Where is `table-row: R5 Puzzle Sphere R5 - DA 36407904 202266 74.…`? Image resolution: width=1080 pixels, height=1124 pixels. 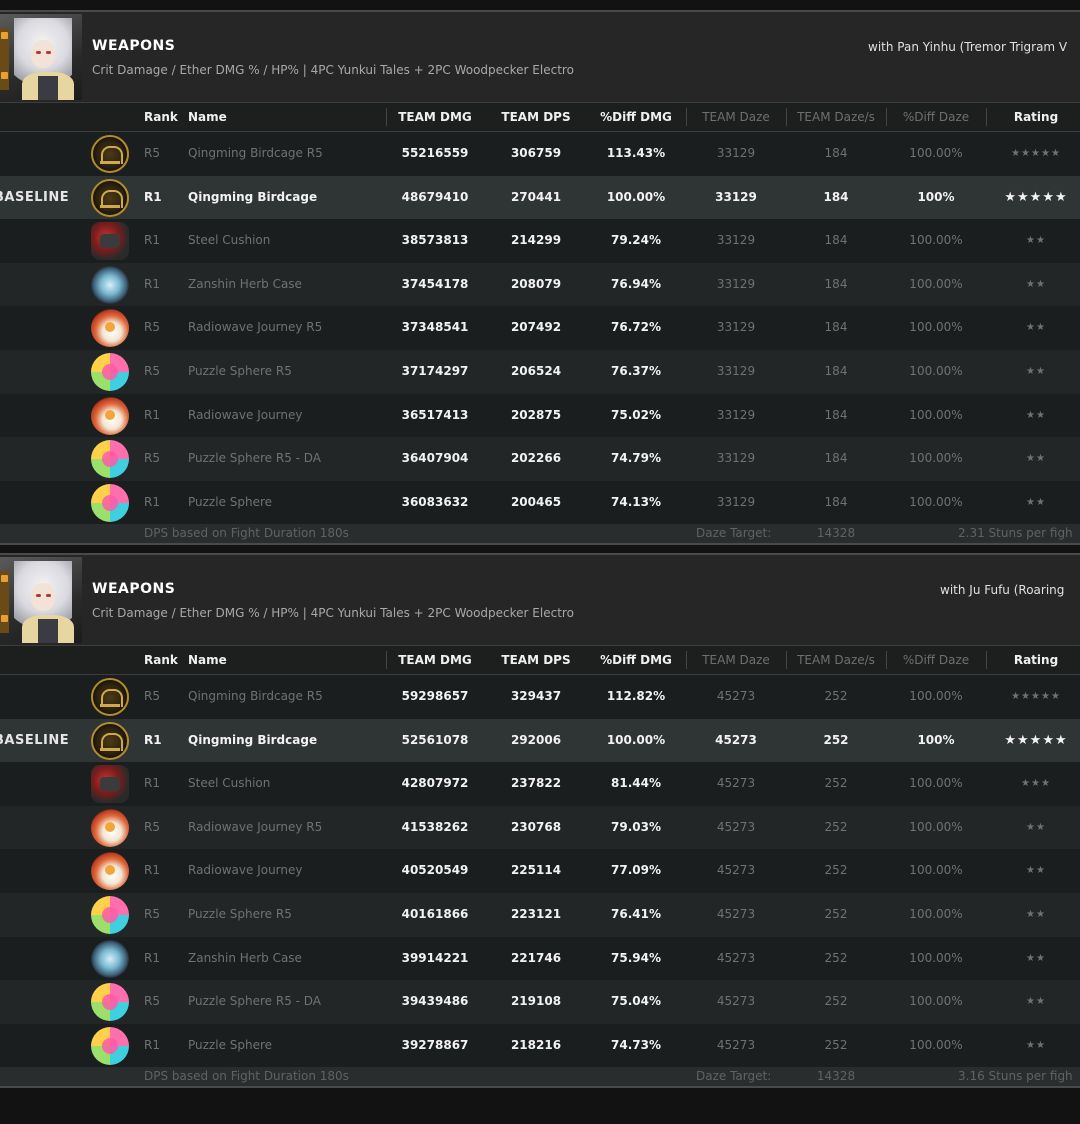
table-row: R5 Puzzle Sphere R5 - DA 36407904 202266 74.… is located at coordinates (540, 459).